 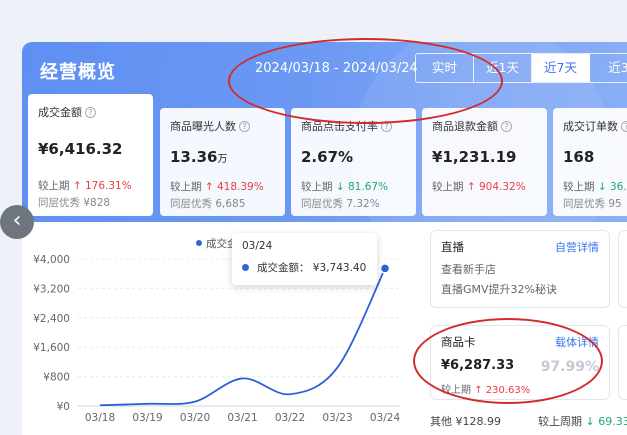 What do you see at coordinates (327, 157) in the screenshot?
I see `metric-value: 2.67%` at bounding box center [327, 157].